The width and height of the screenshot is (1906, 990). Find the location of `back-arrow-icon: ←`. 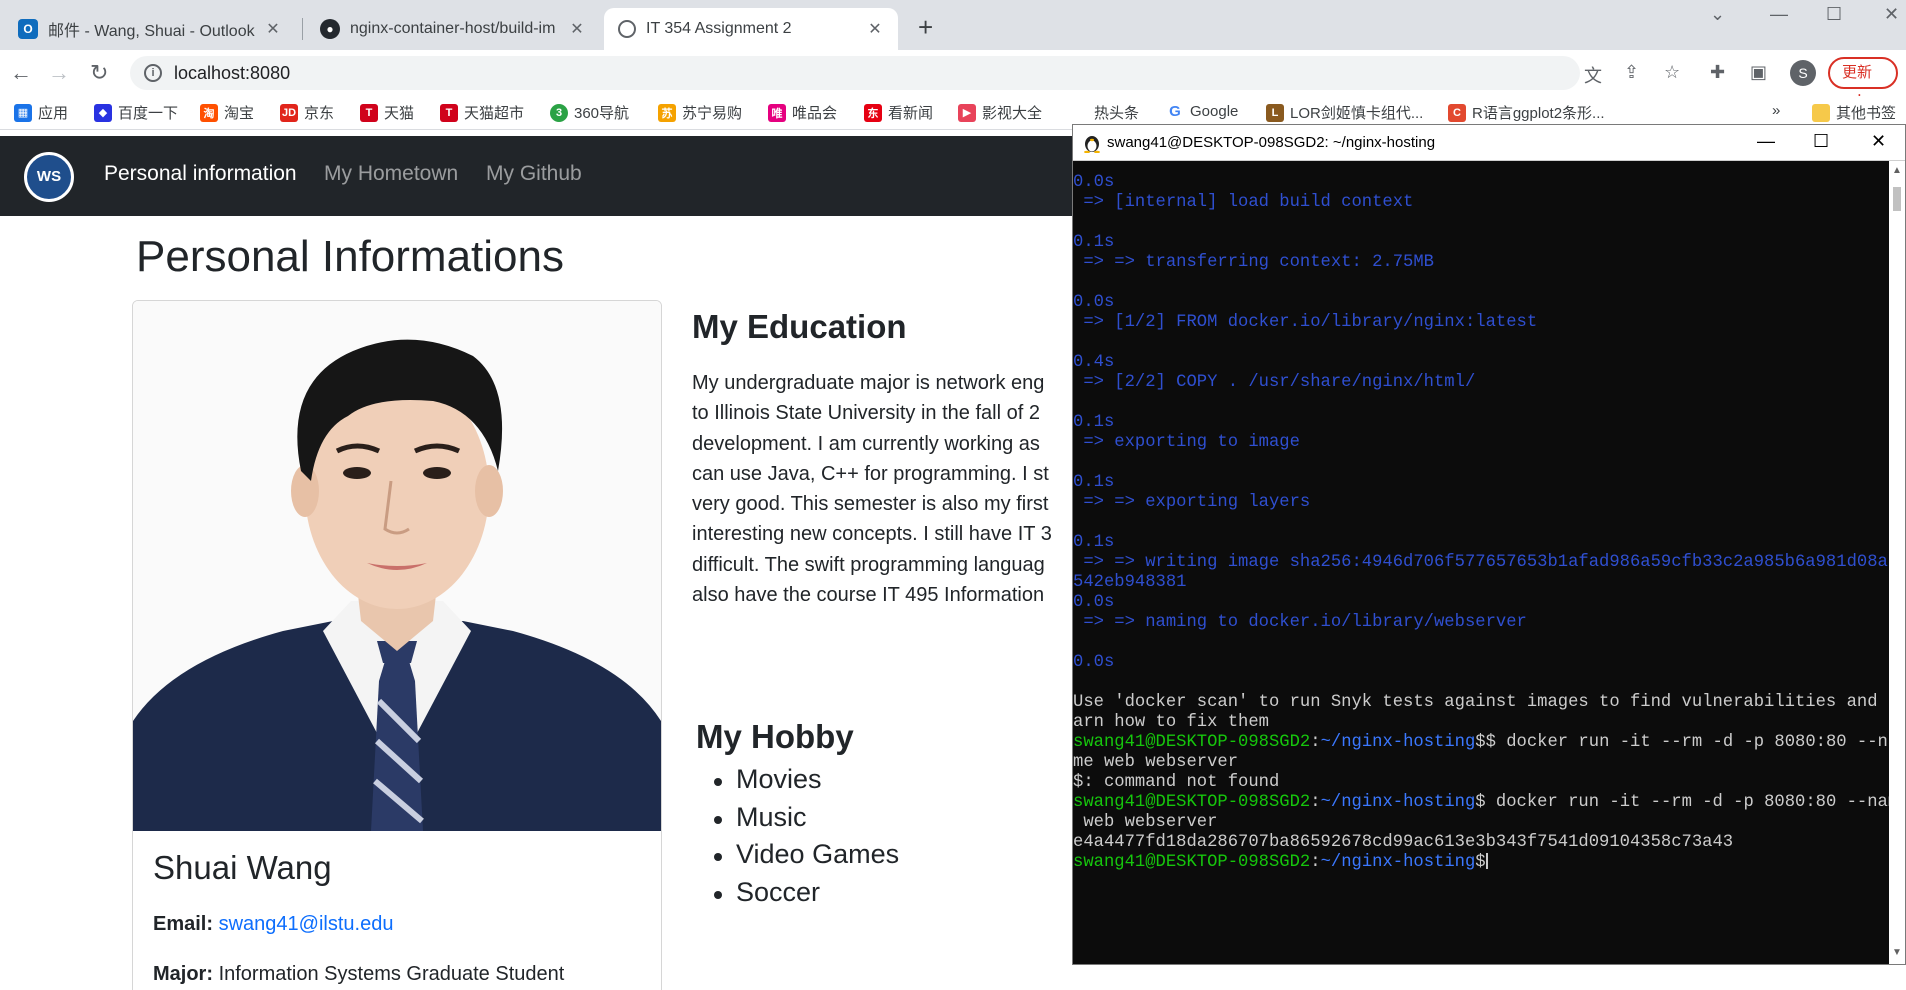

back-arrow-icon: ← is located at coordinates (21, 73).